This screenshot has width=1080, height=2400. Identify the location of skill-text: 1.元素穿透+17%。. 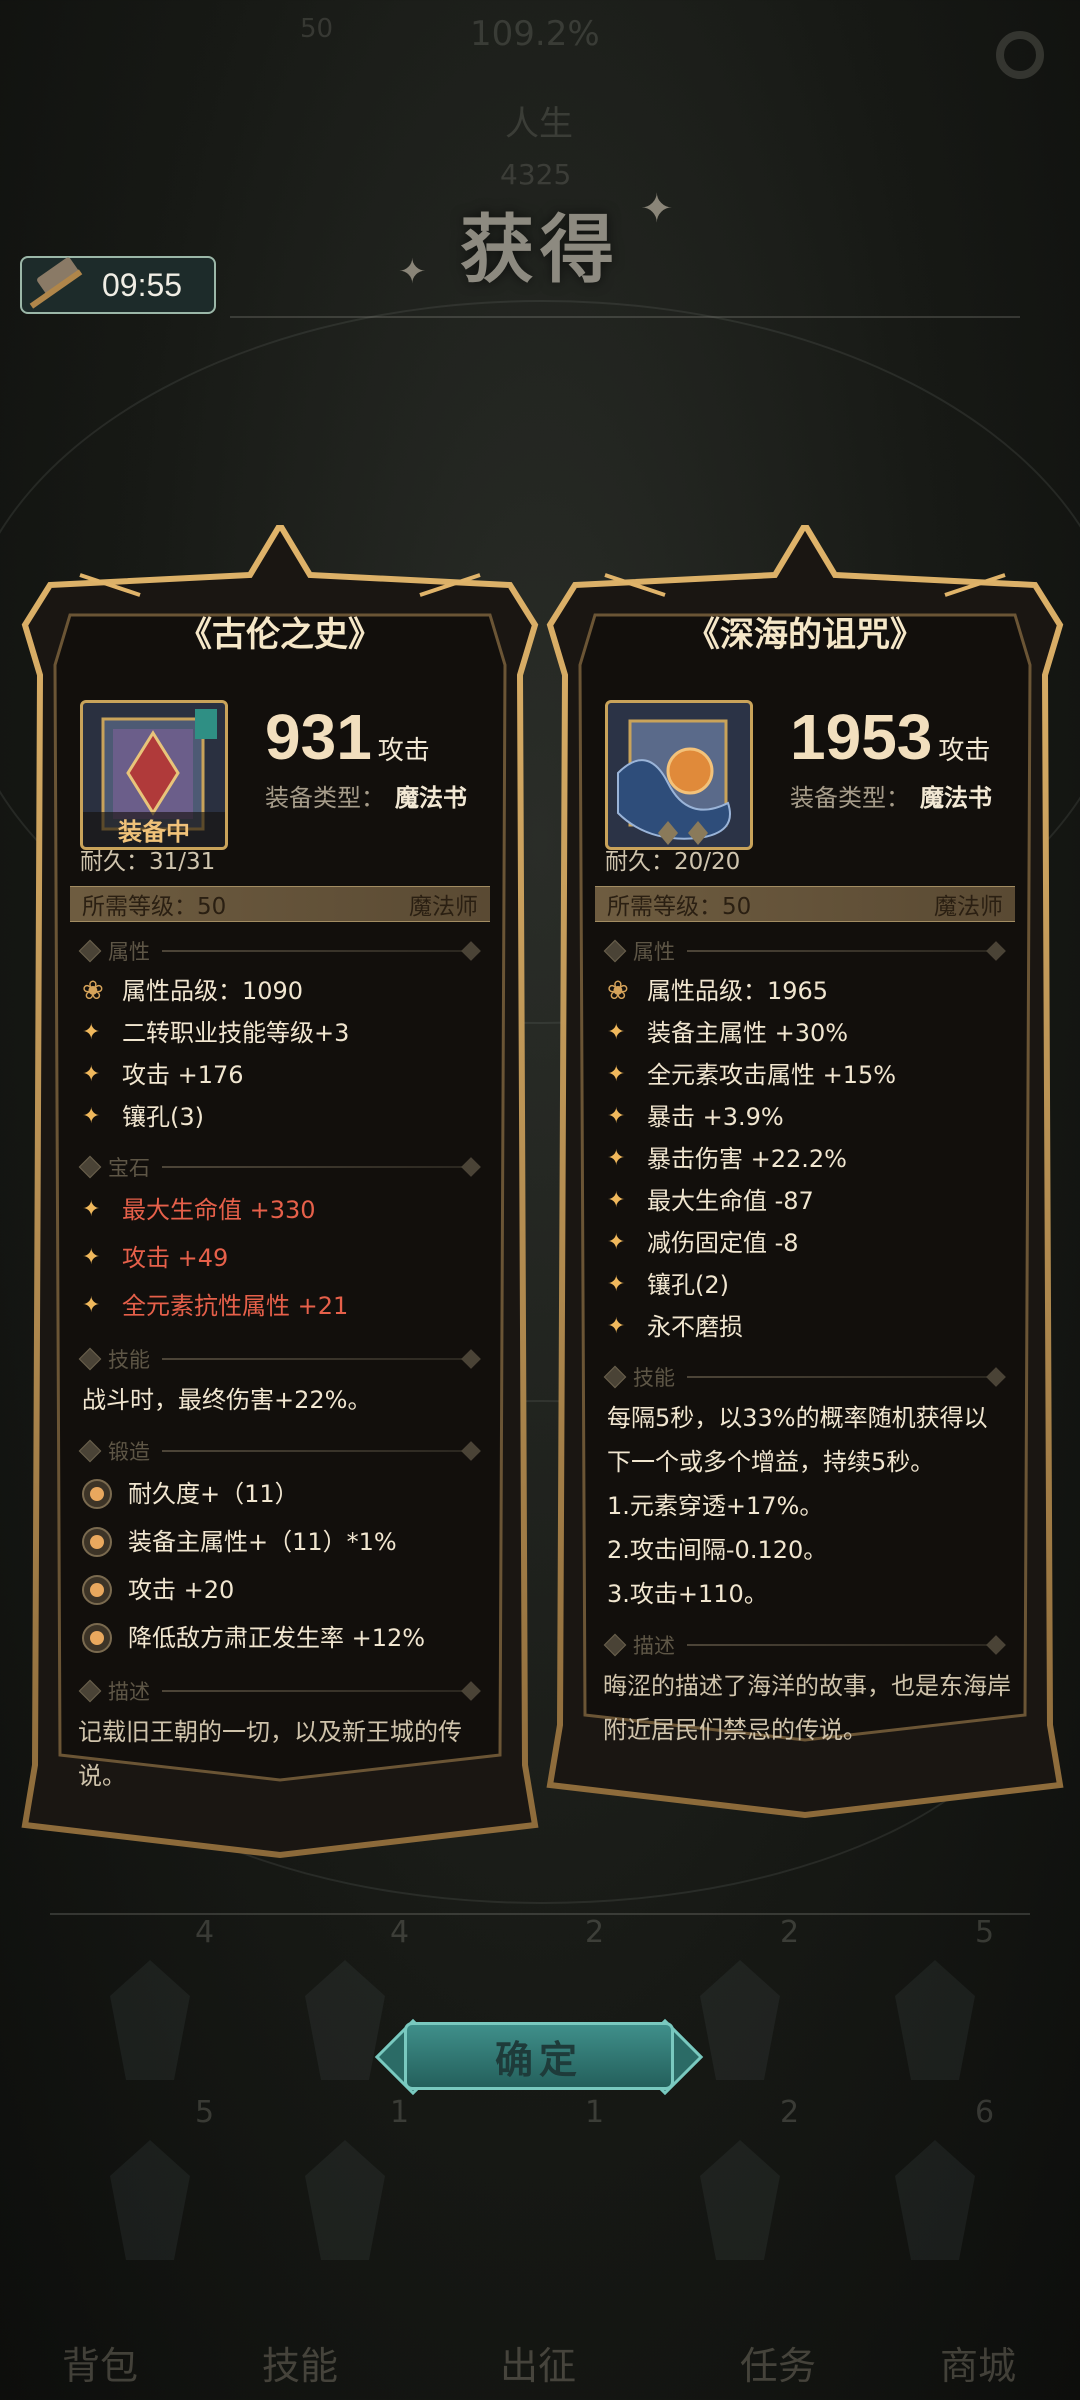
(715, 1506).